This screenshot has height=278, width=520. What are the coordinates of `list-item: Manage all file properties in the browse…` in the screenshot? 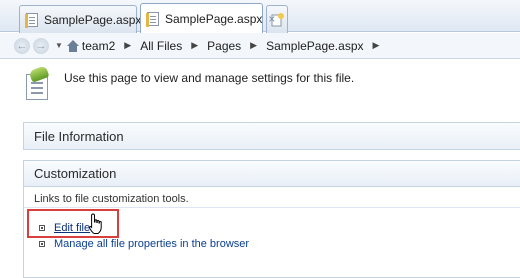 It's located at (279, 243).